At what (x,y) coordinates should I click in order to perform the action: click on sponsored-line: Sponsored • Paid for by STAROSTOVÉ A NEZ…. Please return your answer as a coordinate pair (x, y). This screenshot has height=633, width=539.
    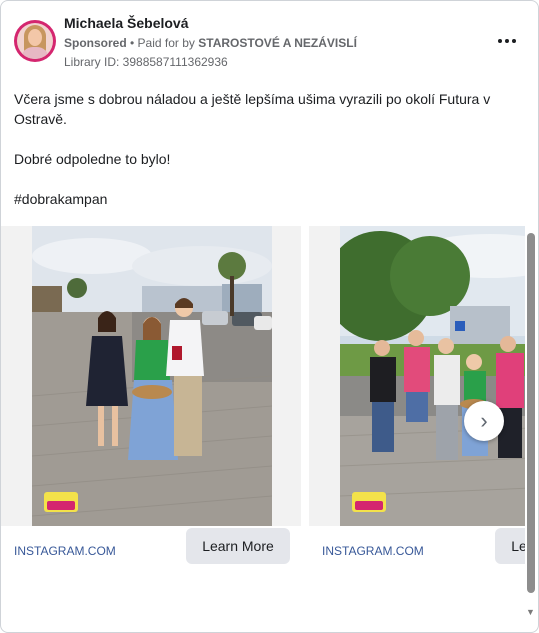
    Looking at the image, I should click on (210, 43).